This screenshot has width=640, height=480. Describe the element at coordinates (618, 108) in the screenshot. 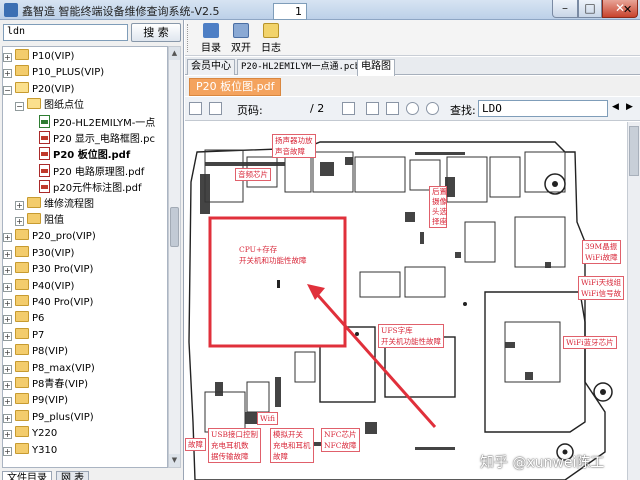

I see `find-prev-icon: ◀` at that location.